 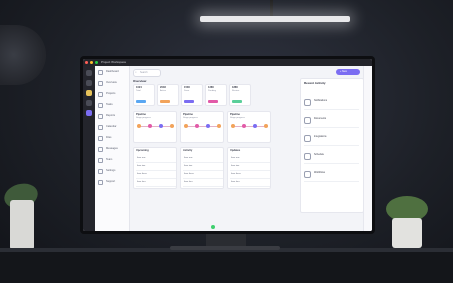 I want to click on sidebar-item-label: Settings, so click(x=111, y=170).